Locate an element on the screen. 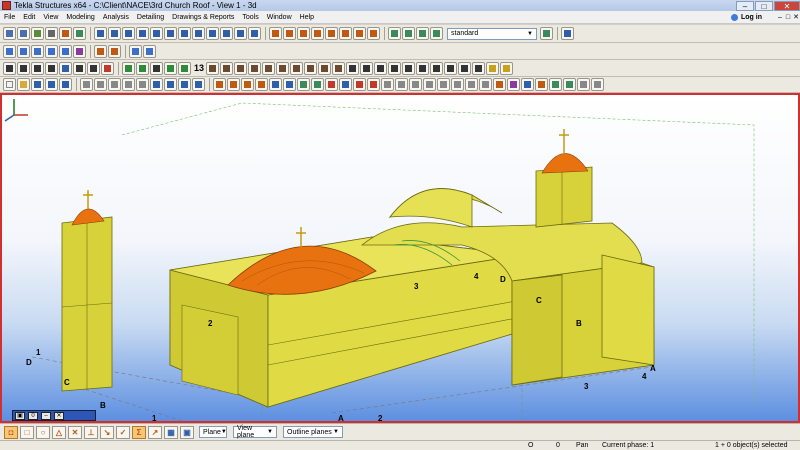  snap-reference-icon: ▣ is located at coordinates (187, 432).